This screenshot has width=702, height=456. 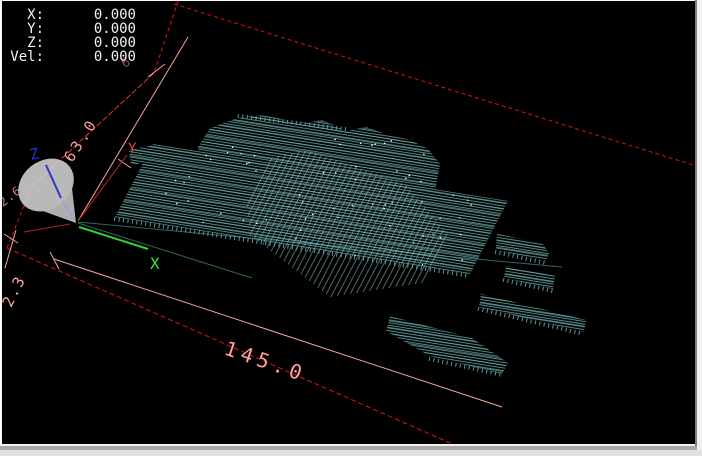 I want to click on dro-axis-label: Vel:, so click(x=27, y=57).